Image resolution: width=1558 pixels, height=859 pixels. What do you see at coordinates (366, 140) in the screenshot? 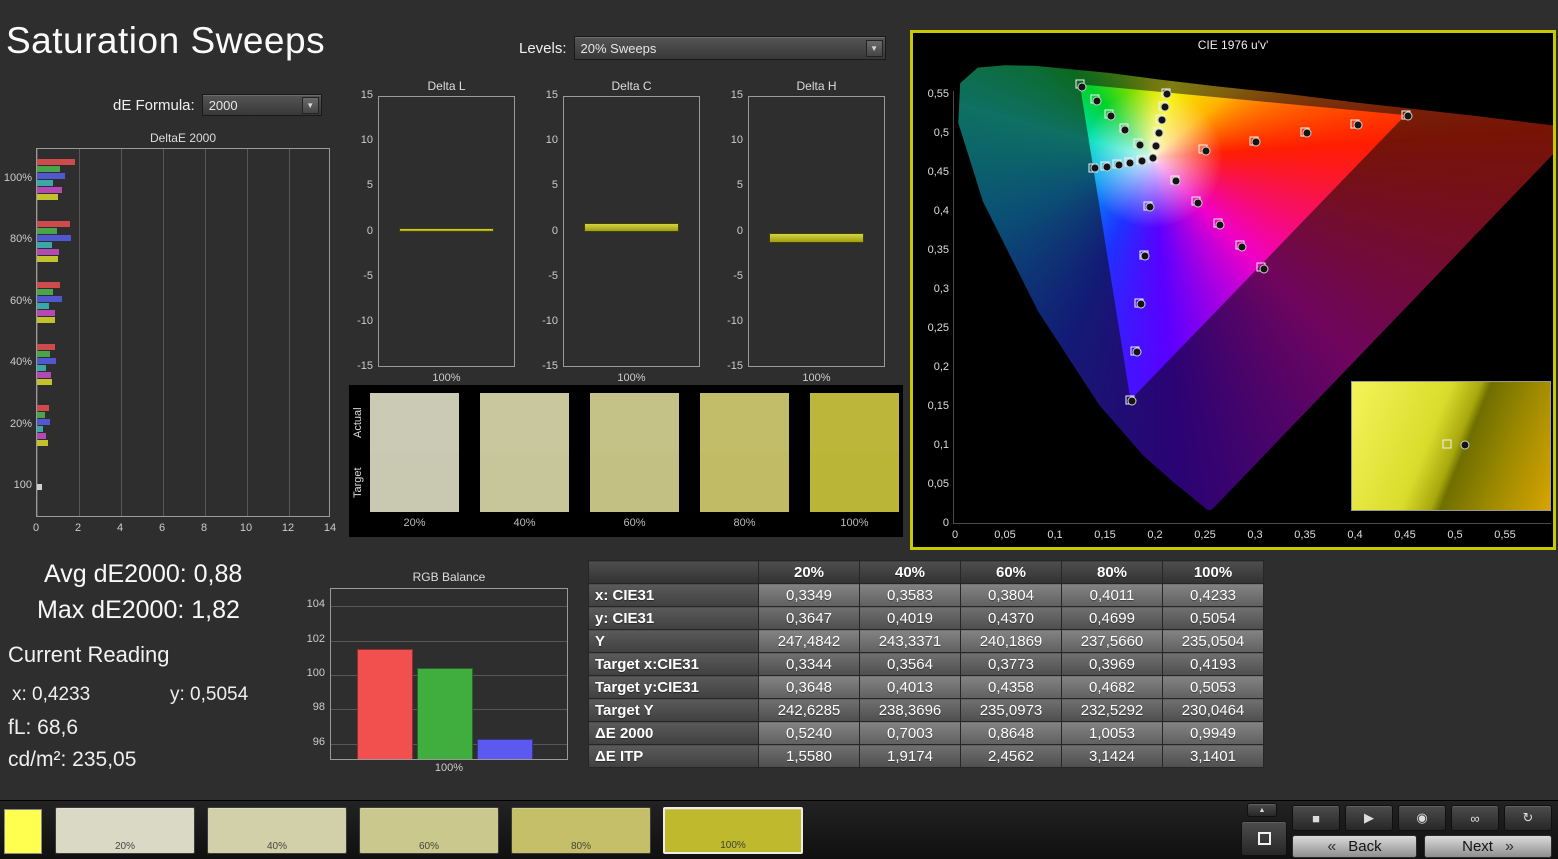
I see `delta-y-tick: 10` at bounding box center [366, 140].